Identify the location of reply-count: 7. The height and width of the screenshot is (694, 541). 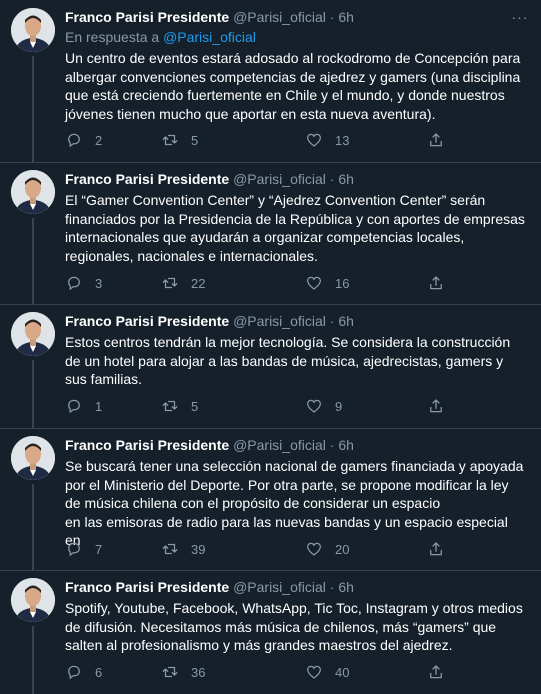
(99, 549).